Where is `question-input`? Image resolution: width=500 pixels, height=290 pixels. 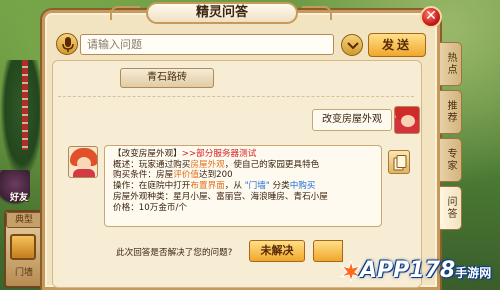 question-input is located at coordinates (207, 44).